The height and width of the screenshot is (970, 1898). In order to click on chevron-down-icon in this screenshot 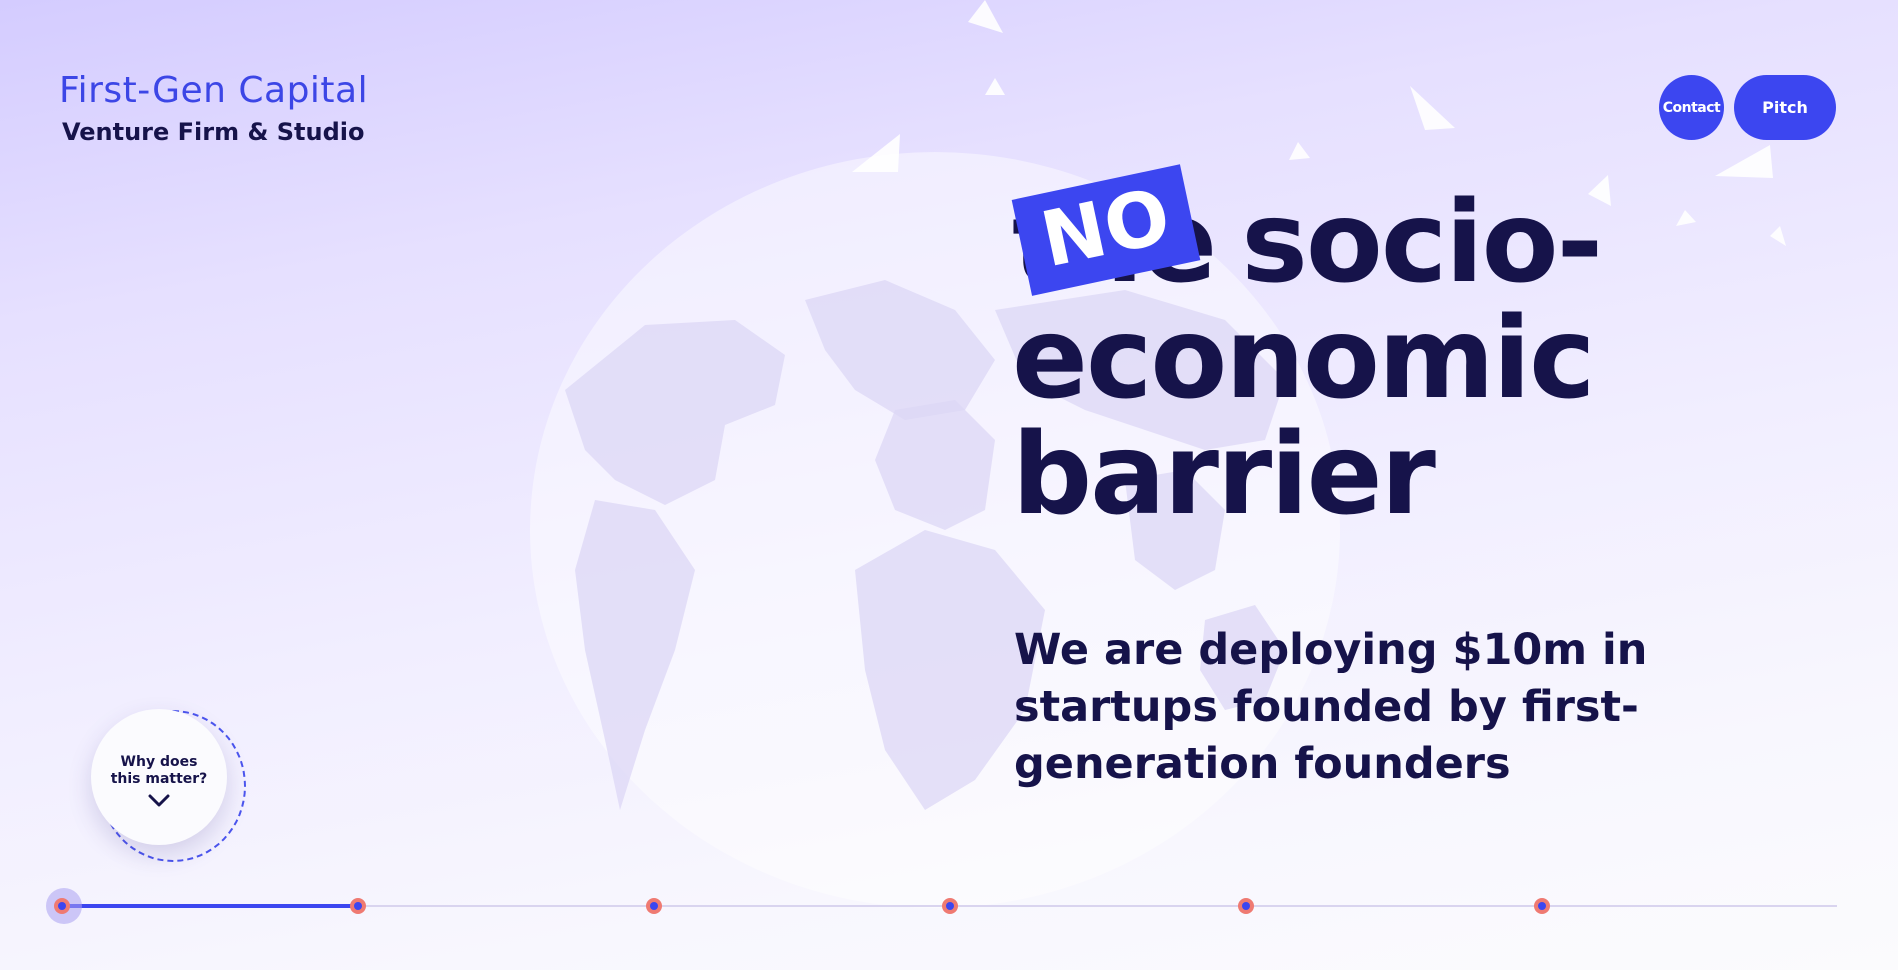, I will do `click(159, 800)`.